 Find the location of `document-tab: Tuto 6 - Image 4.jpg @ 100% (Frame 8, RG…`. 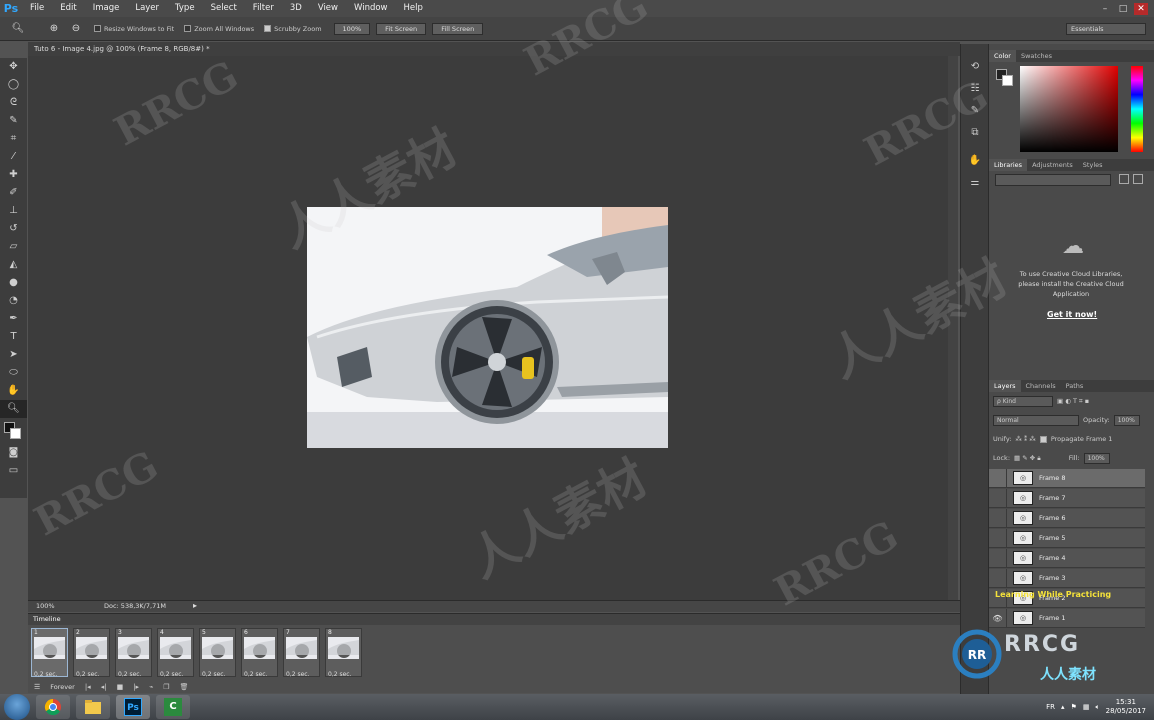

document-tab: Tuto 6 - Image 4.jpg @ 100% (Frame 8, RG… is located at coordinates (494, 49).